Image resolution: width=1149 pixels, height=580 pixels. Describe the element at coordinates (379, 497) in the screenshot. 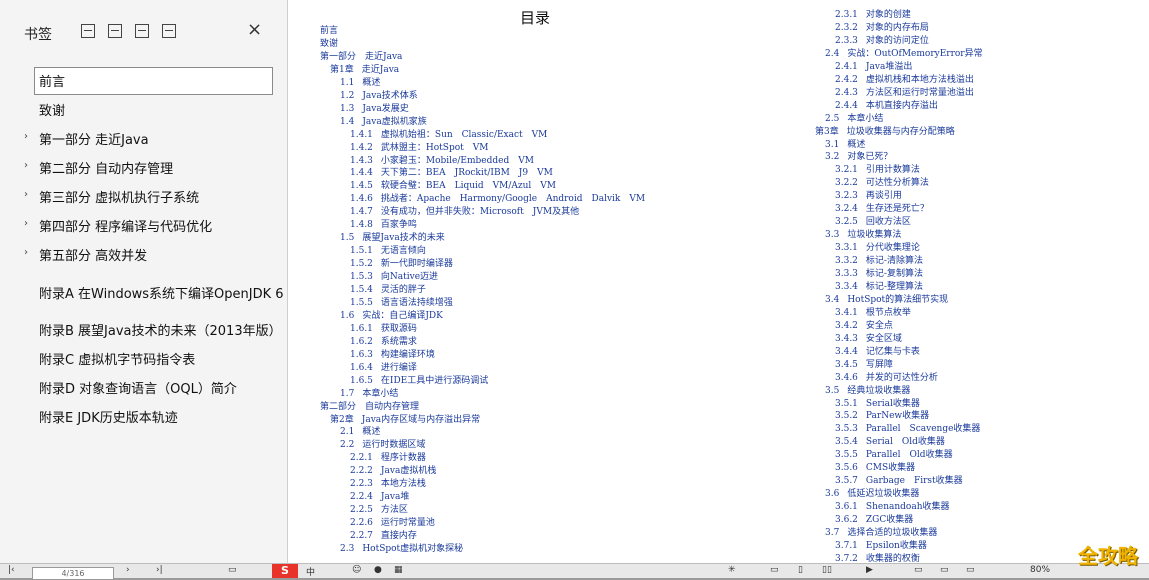

I see `toc-entry: 2.2.4 Java堆` at that location.